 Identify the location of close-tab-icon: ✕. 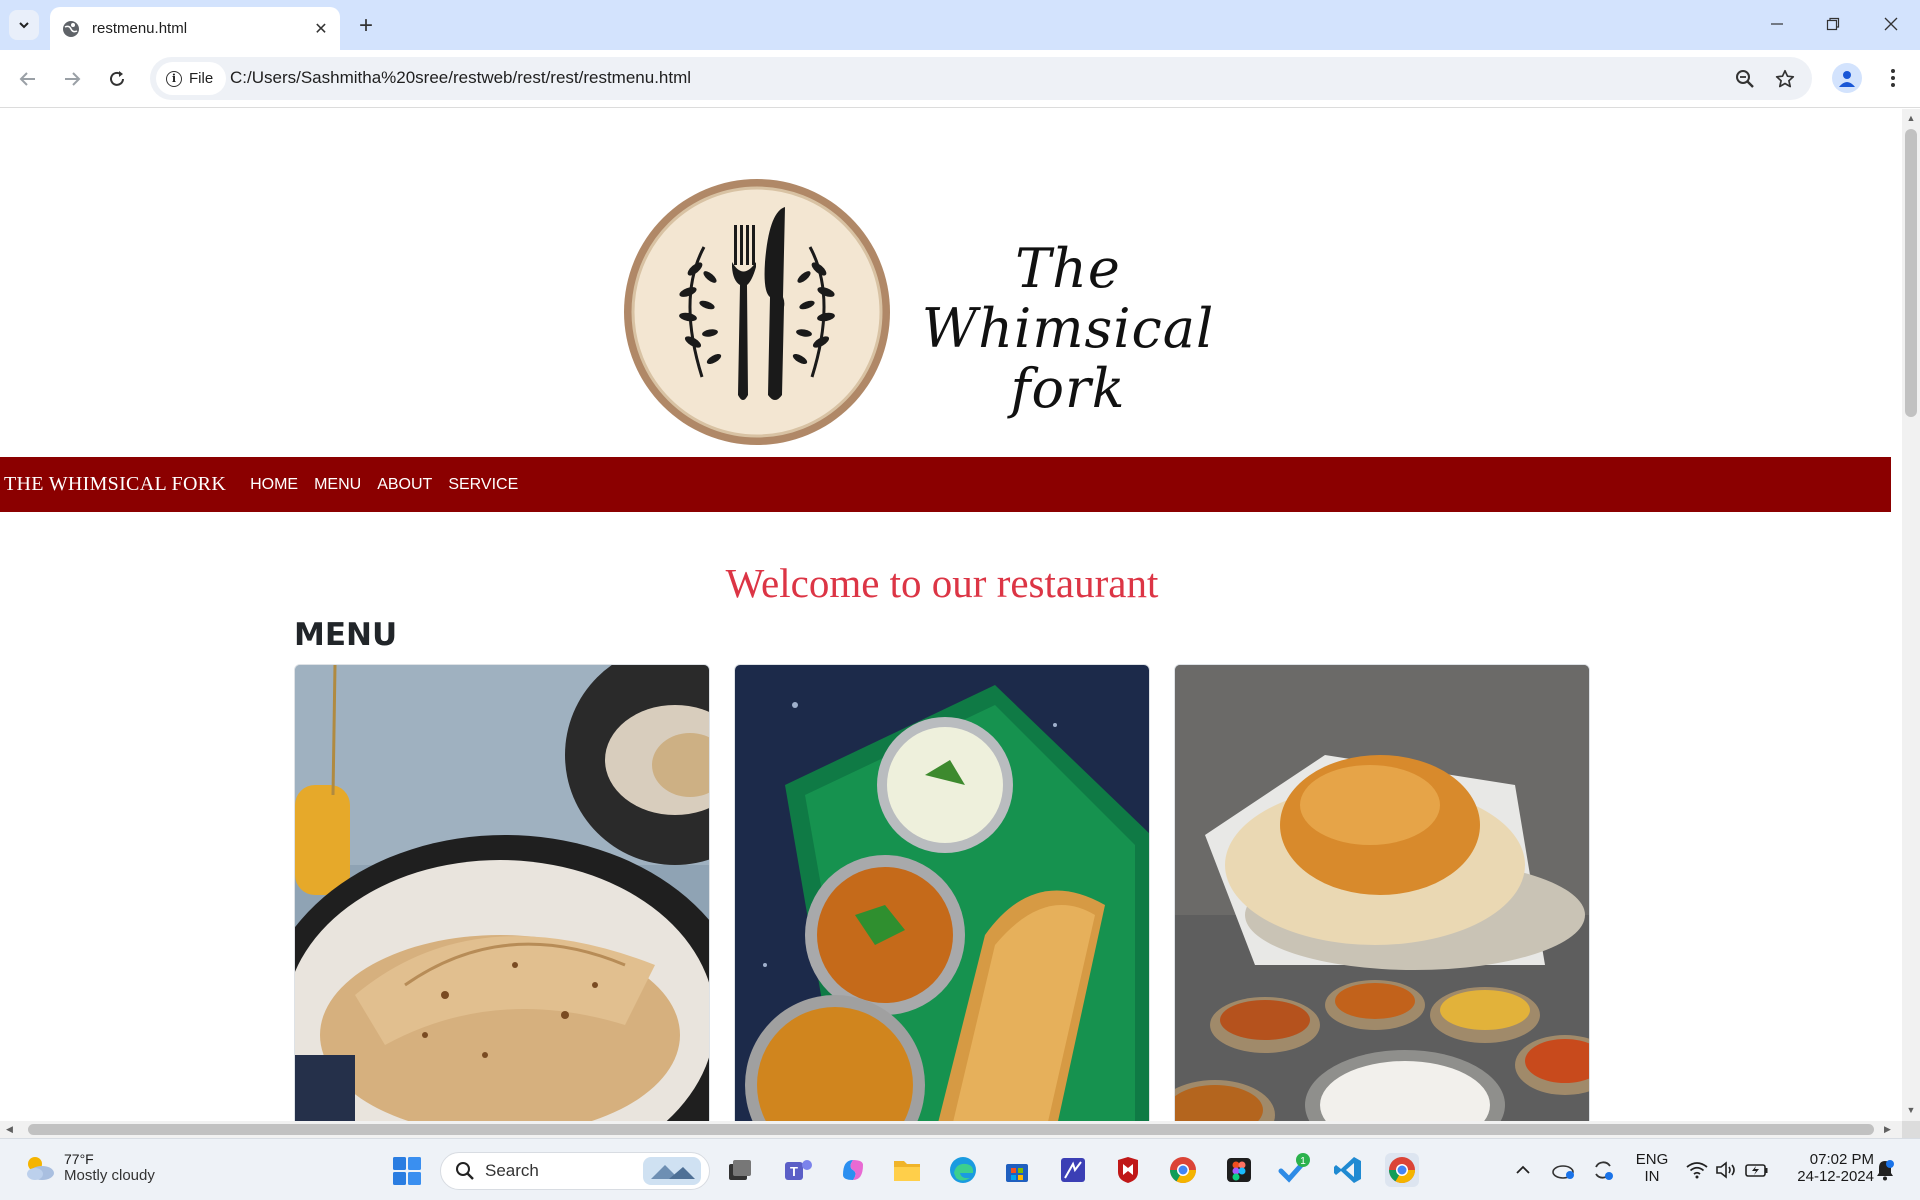
(321, 29).